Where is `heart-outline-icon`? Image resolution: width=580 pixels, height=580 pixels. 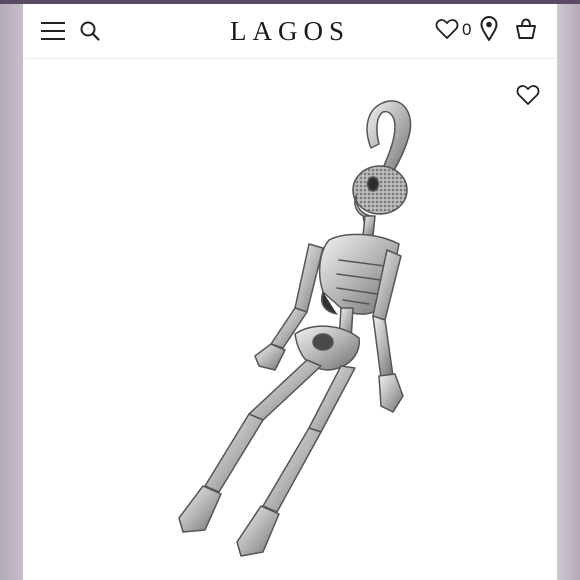 heart-outline-icon is located at coordinates (528, 95).